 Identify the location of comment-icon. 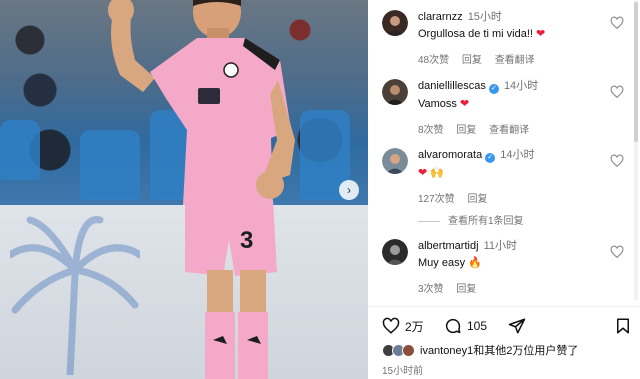
(453, 326).